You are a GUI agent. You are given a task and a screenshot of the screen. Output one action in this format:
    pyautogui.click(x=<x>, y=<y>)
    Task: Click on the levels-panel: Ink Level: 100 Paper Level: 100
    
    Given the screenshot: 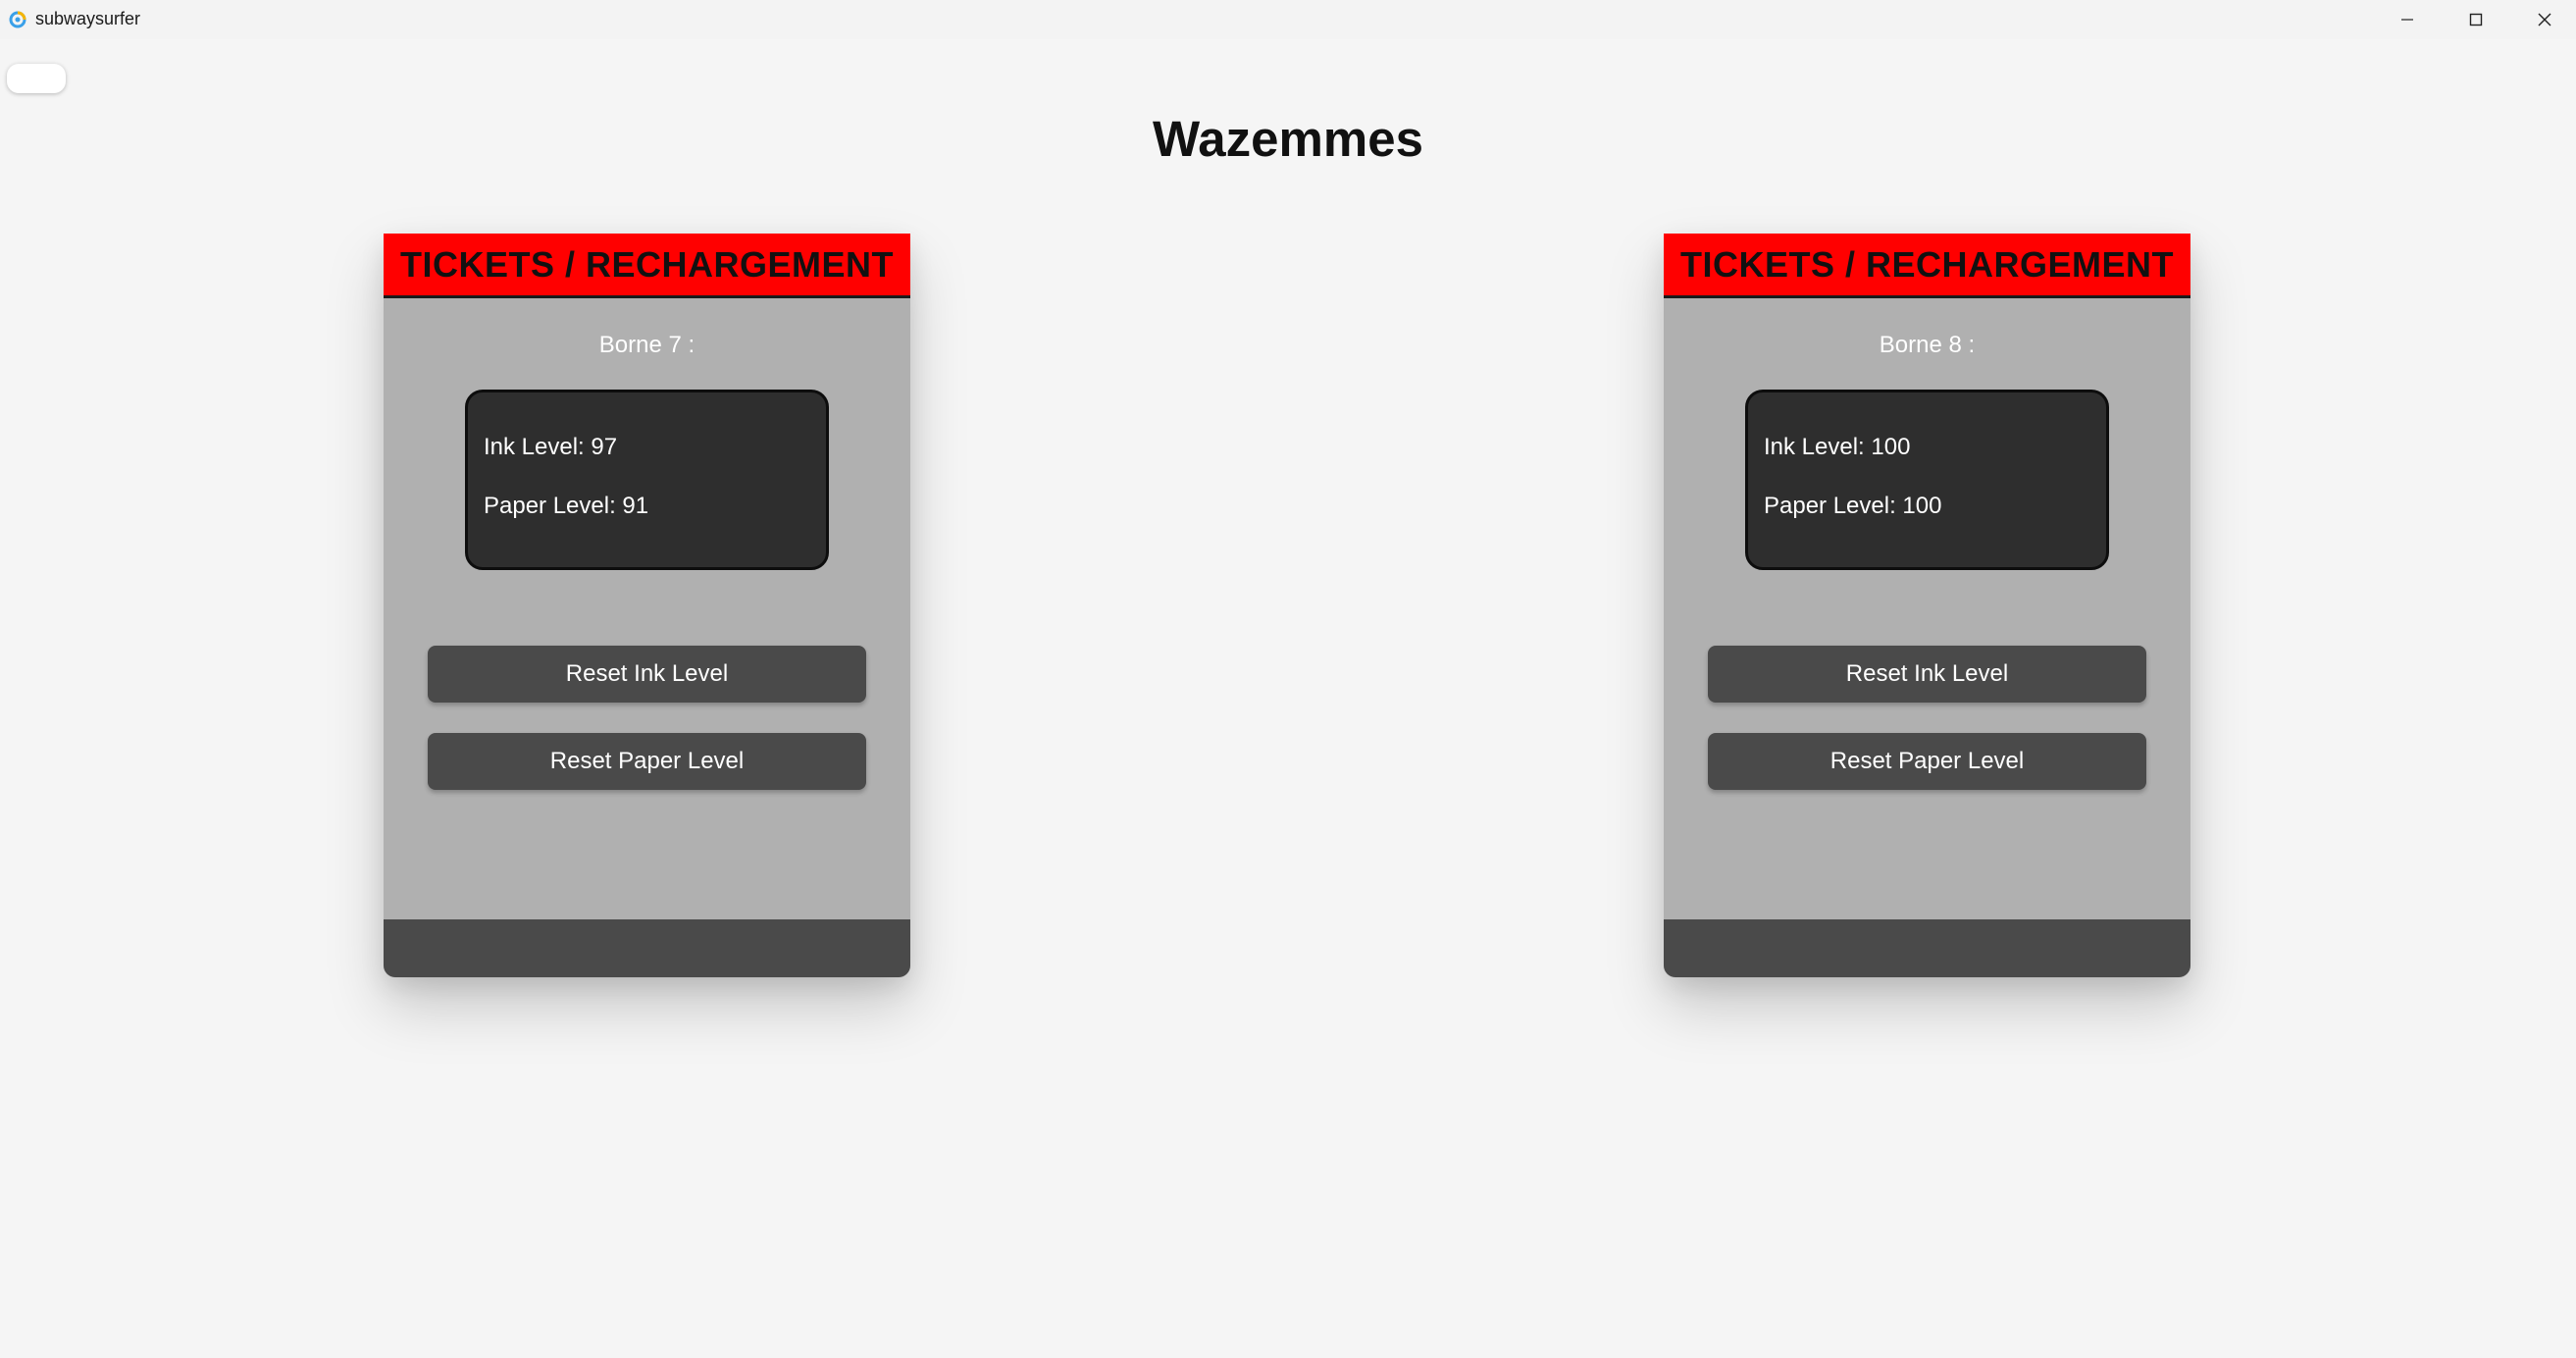 What is the action you would take?
    pyautogui.click(x=1927, y=480)
    